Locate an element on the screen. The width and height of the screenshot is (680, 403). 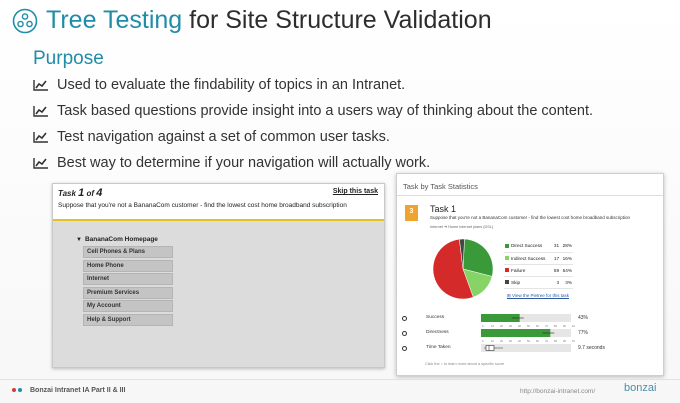
task-total: 4 is located at coordinates (99, 193).